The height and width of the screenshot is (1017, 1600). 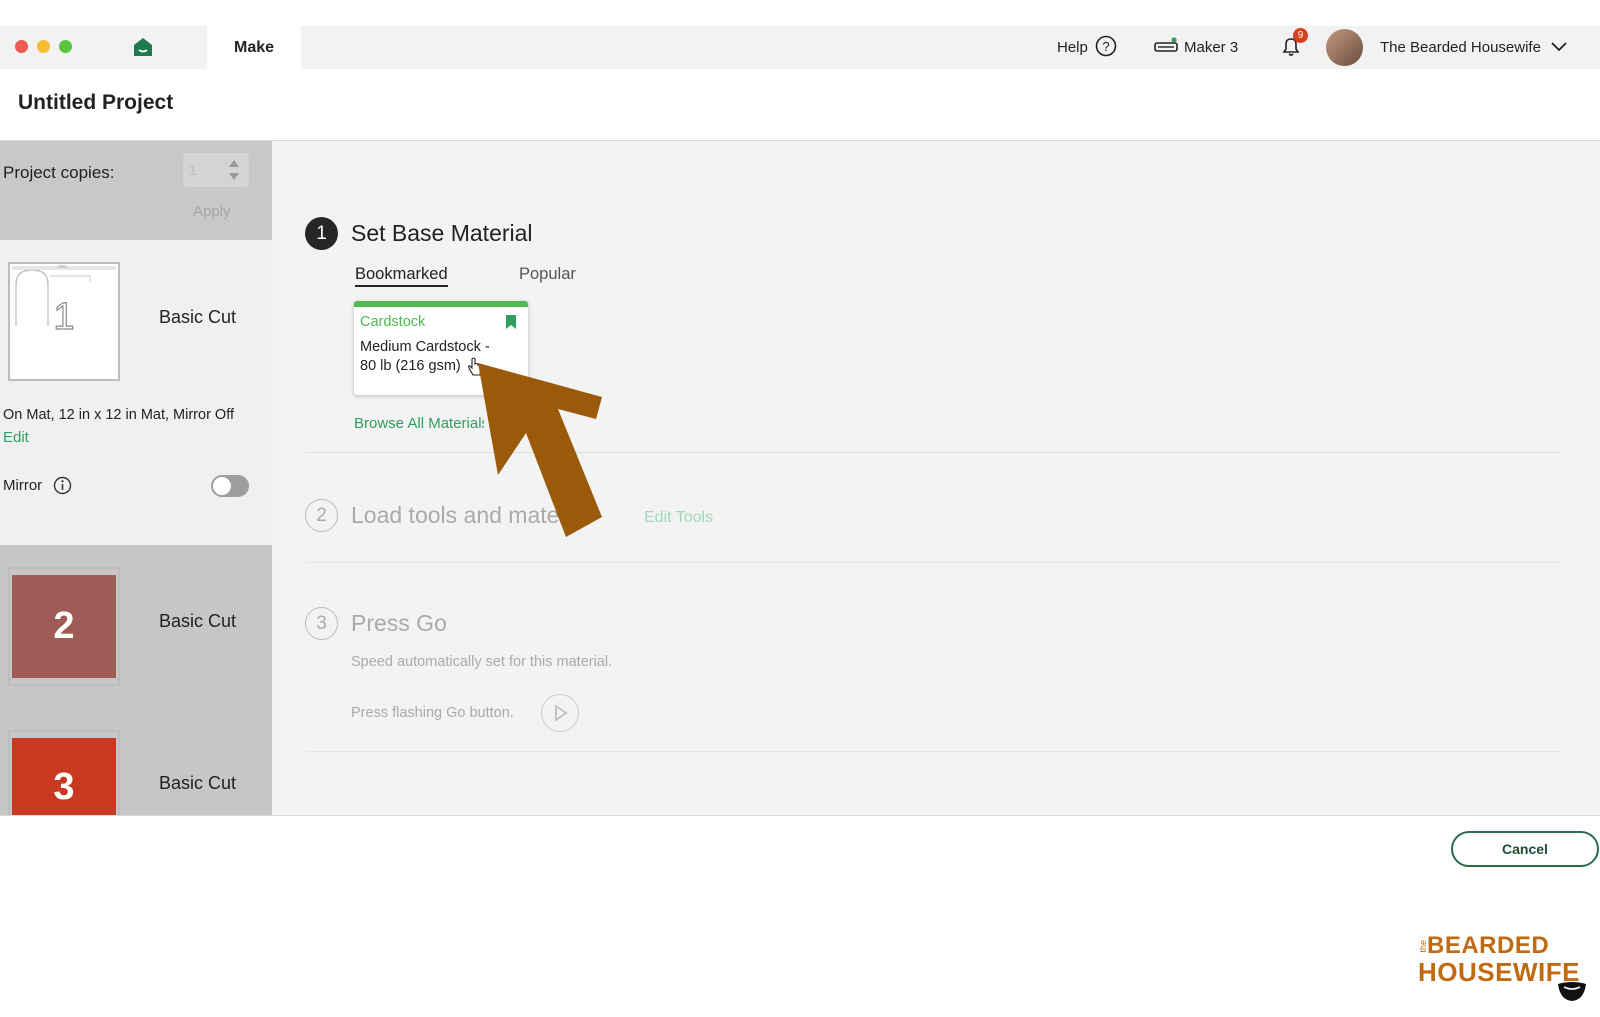 I want to click on tab-make: Make, so click(x=254, y=47).